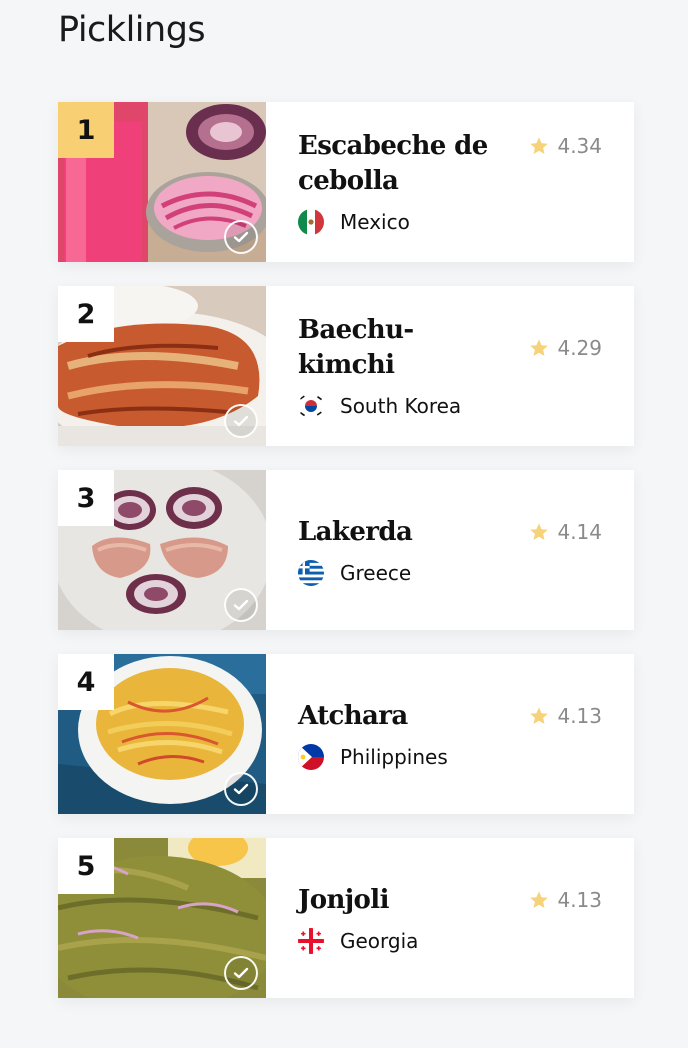  Describe the element at coordinates (394, 756) in the screenshot. I see `country-name: Philippines` at that location.